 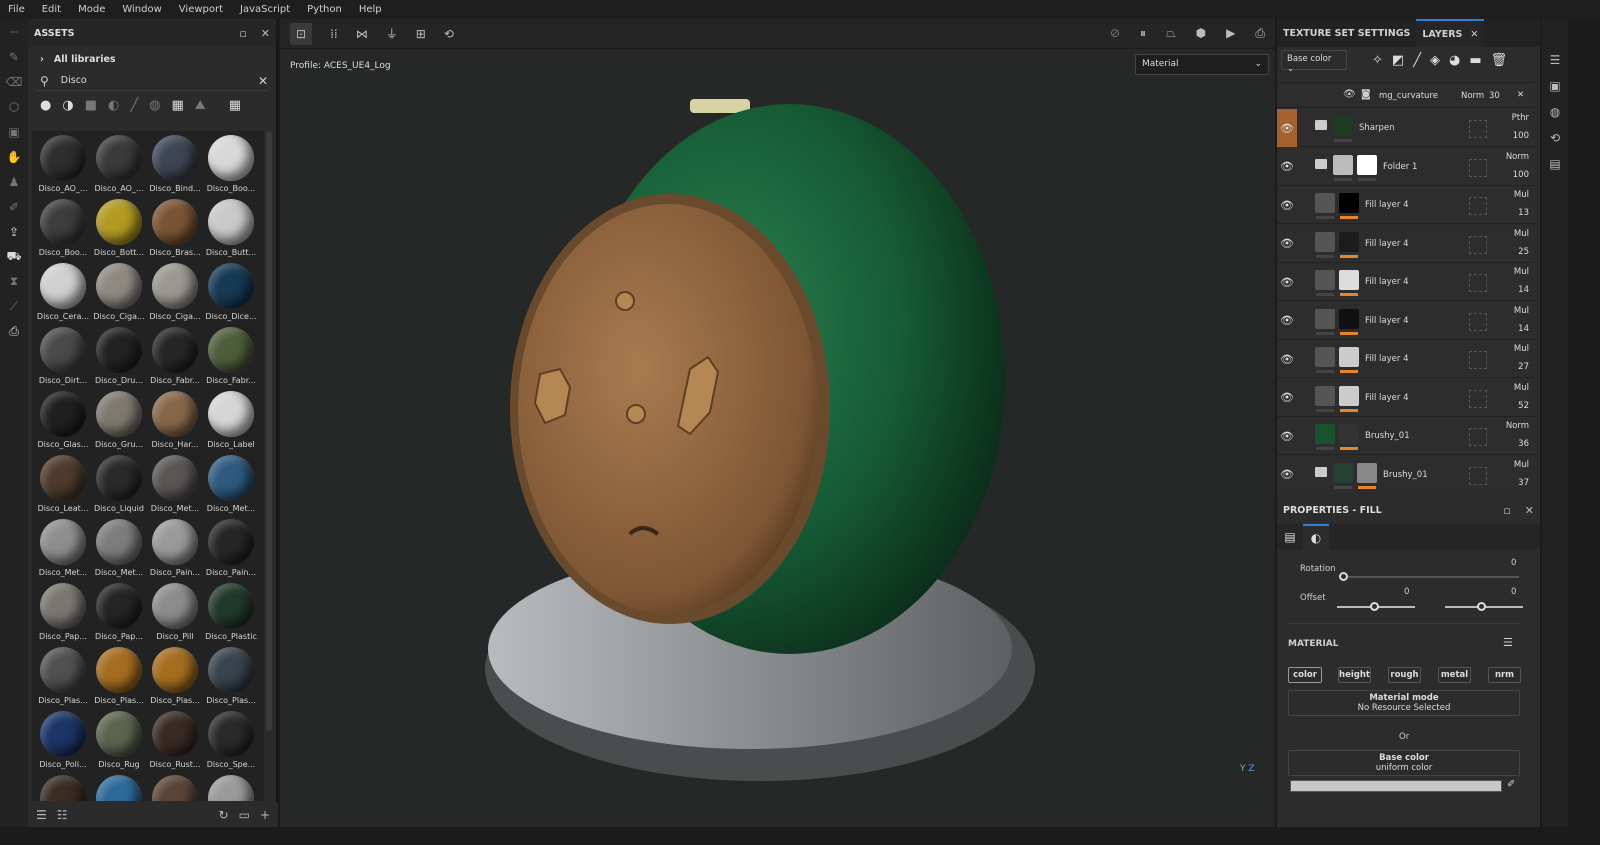 I want to click on polygon-fill-tool: ▣, so click(x=14, y=131).